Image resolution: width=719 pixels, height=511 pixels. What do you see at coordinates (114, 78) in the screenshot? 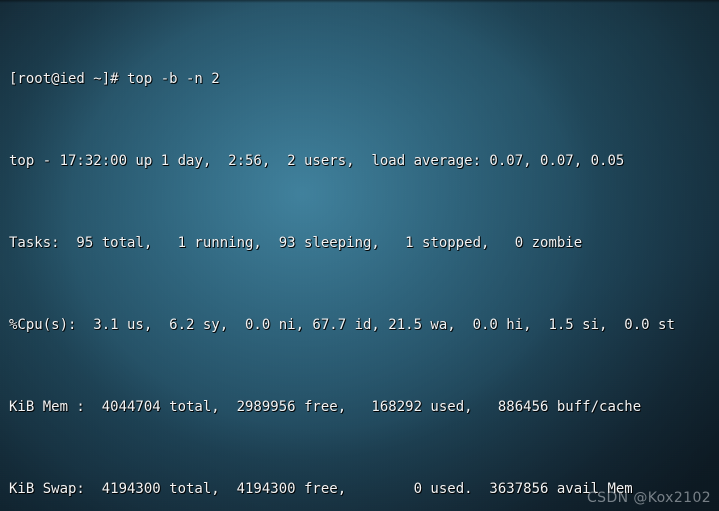
I see `shell-prompt-line: [root@ied ~]# top -b -n 2` at bounding box center [114, 78].